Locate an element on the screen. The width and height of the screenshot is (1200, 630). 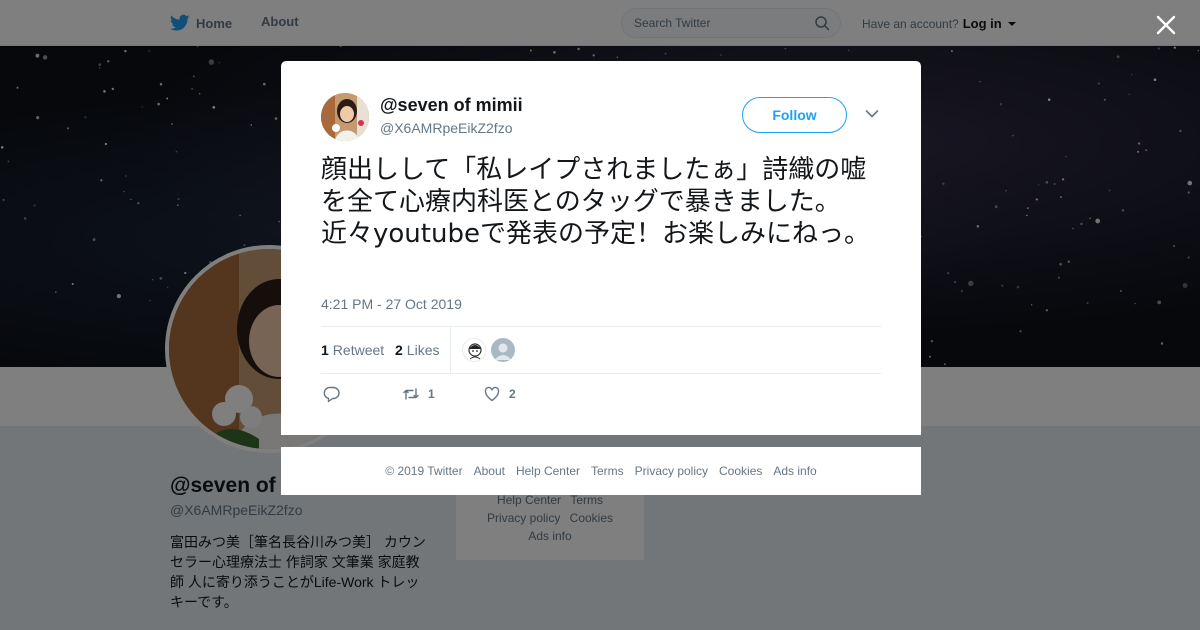
chevron-down-icon is located at coordinates (872, 114).